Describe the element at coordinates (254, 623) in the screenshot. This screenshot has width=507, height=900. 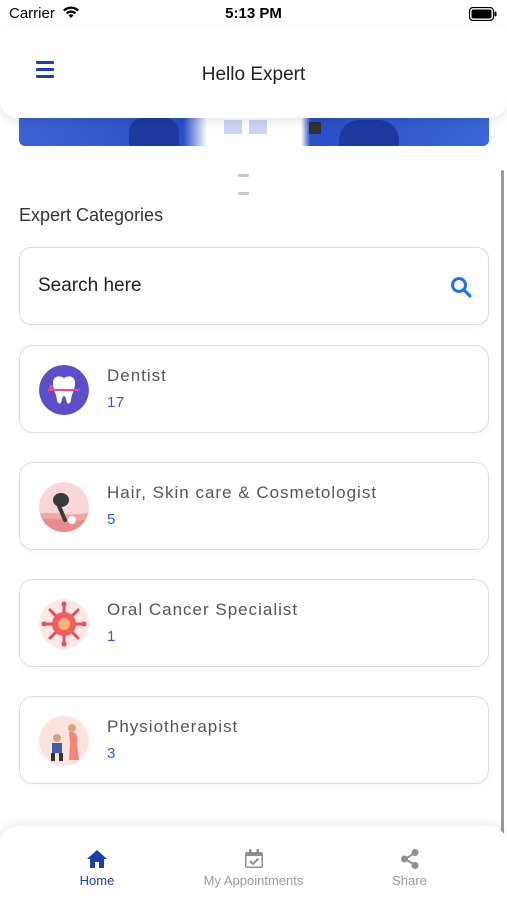
I see `category-card-oral-cancer: Oral Cancer Specialist 1` at that location.